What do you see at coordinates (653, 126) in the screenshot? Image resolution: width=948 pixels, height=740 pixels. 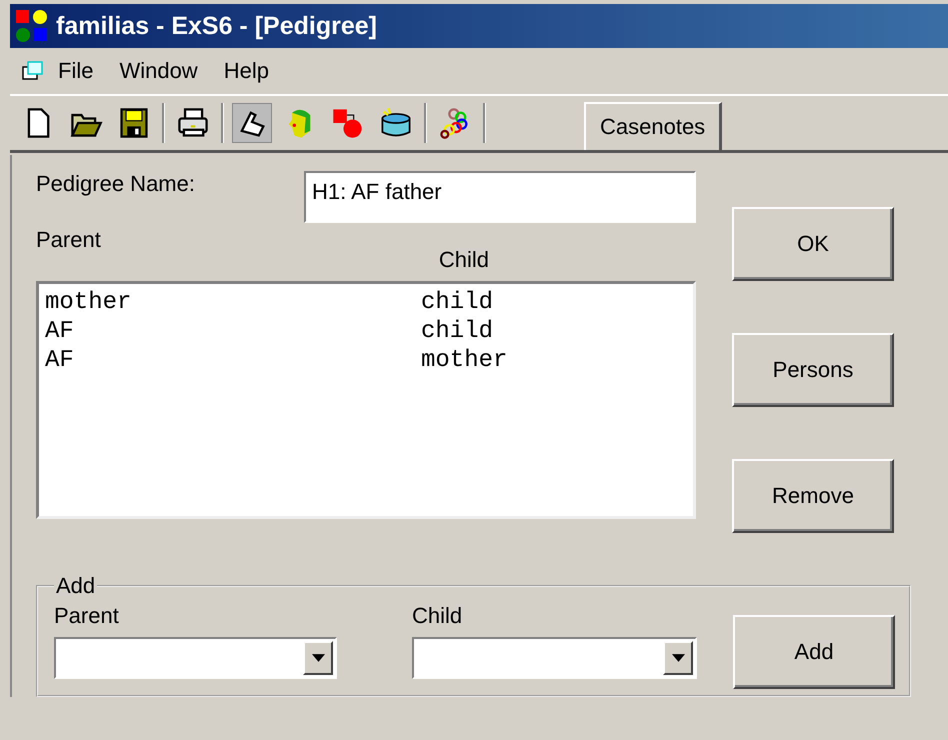 I see `casenotes-tab: Casenotes` at bounding box center [653, 126].